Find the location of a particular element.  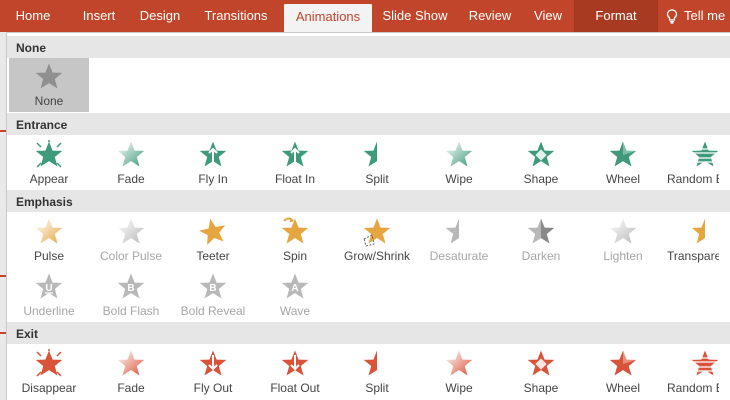

animation-label: Desaturate is located at coordinates (459, 256).